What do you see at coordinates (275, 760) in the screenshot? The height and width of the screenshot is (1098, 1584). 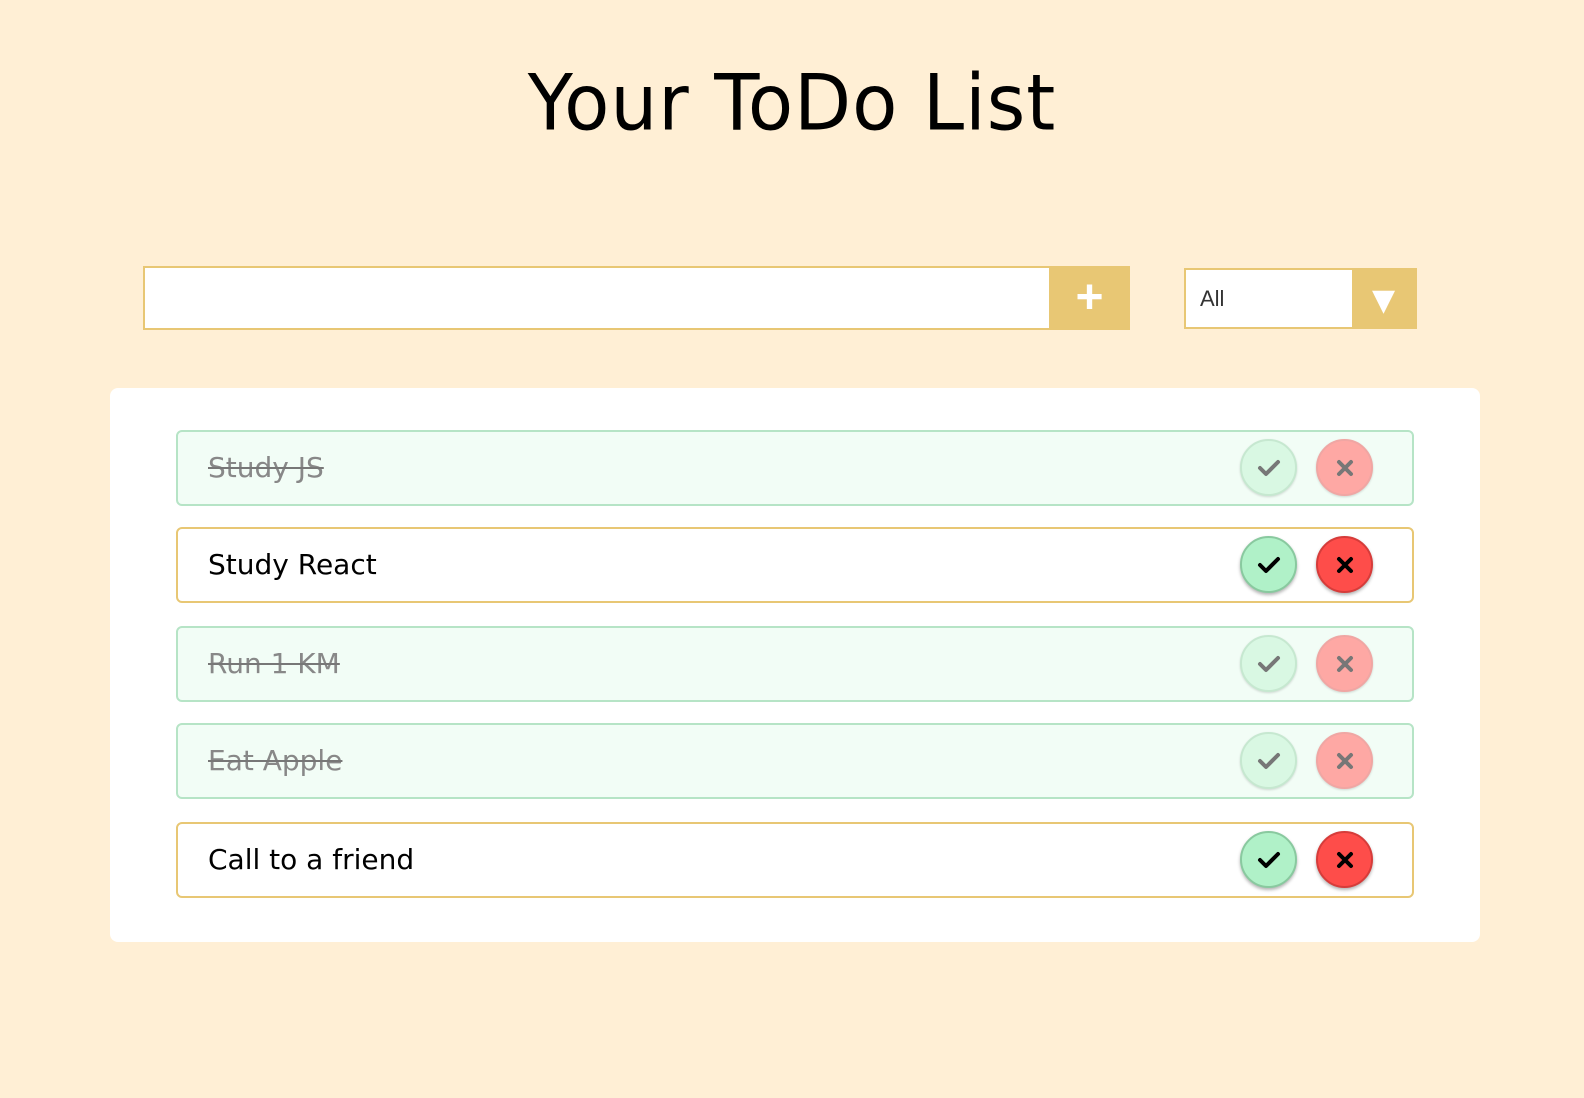 I see `todo-text: Eat Apple` at bounding box center [275, 760].